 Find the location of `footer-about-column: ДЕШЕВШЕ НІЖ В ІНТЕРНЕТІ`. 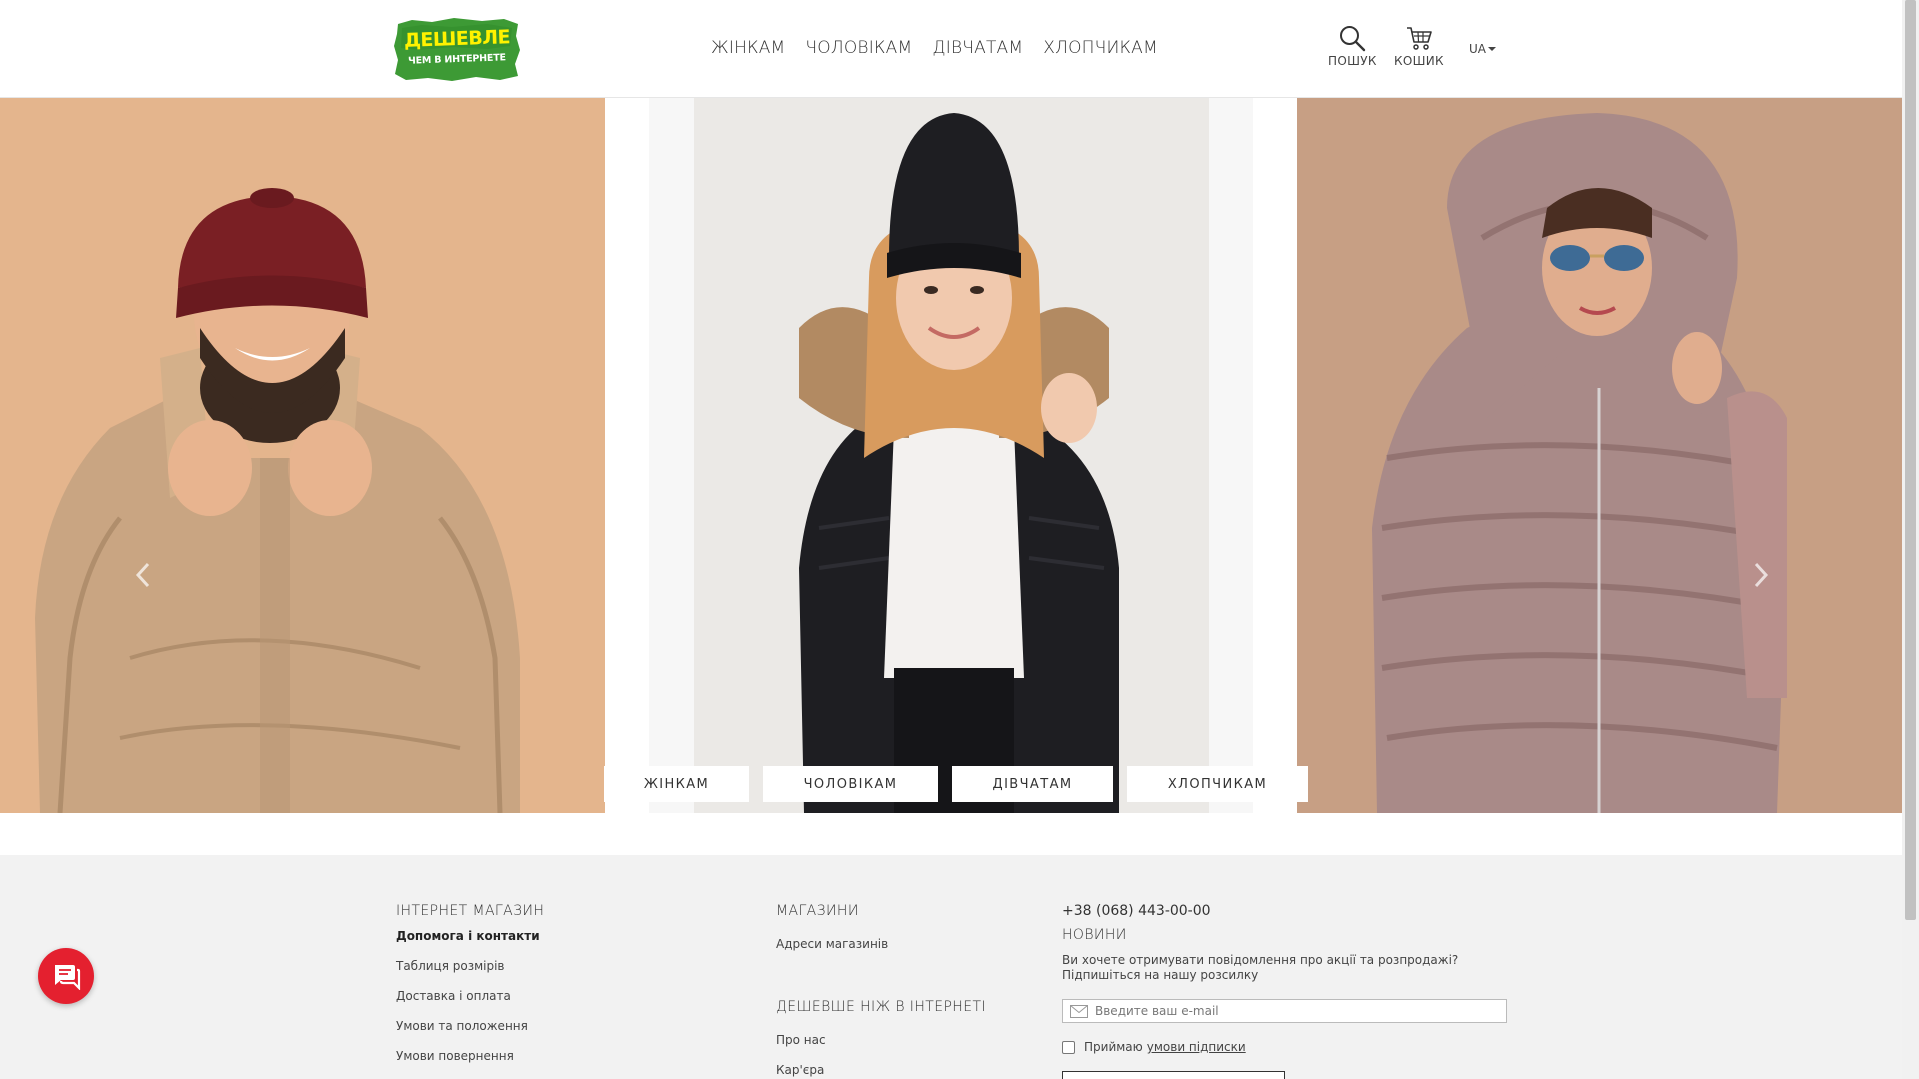

footer-about-column: ДЕШЕВШЕ НІЖ В ІНТЕРНЕТІ is located at coordinates (881, 1007).